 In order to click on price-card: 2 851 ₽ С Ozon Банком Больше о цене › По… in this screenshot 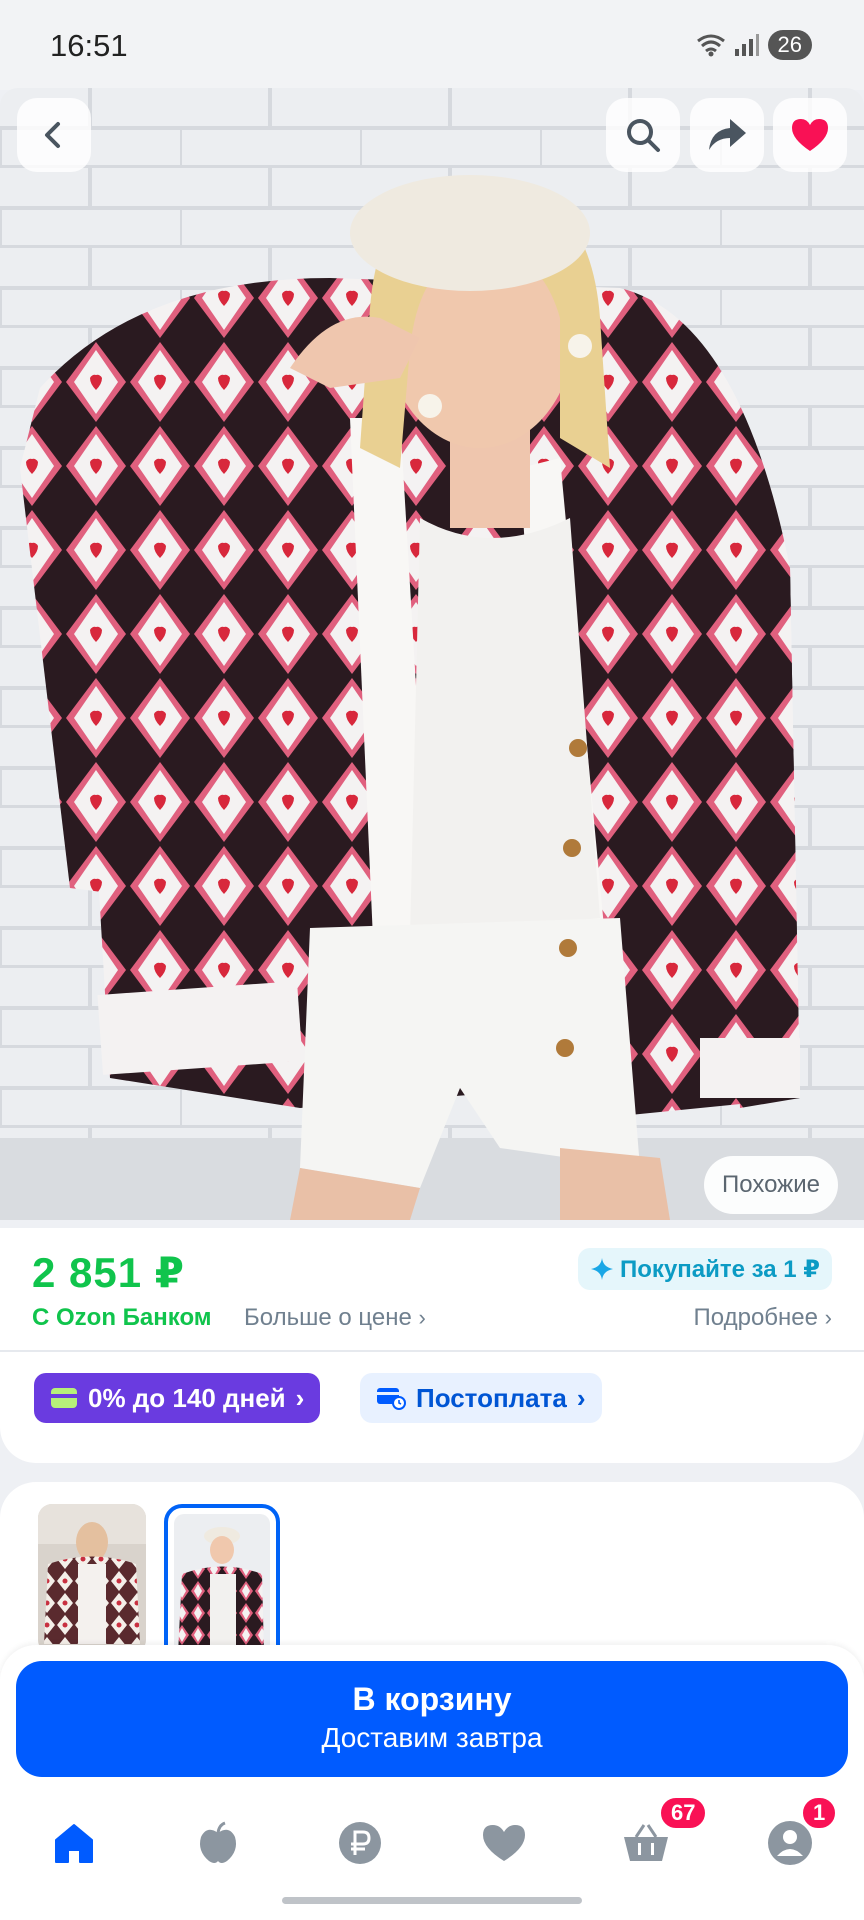, I will do `click(432, 1345)`.